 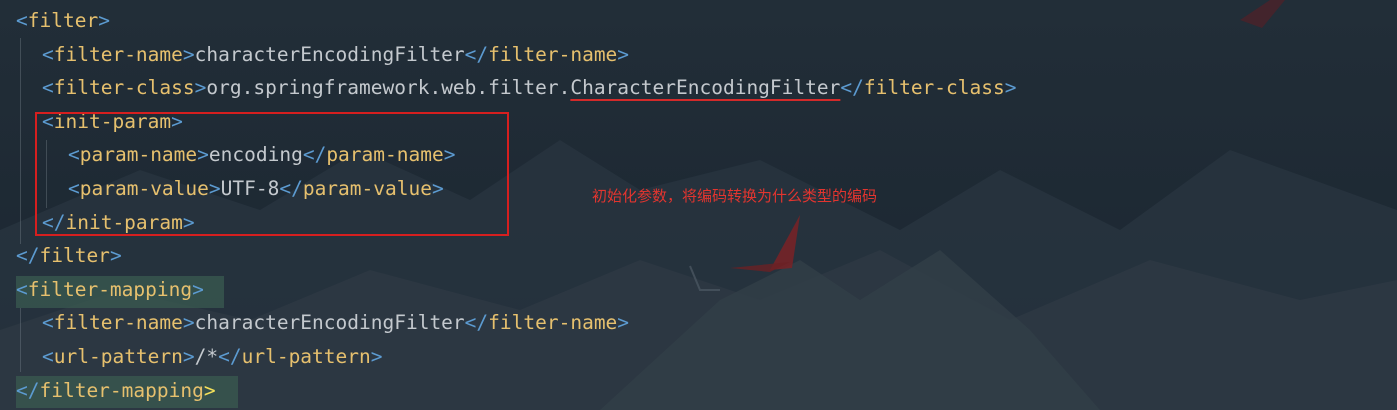 What do you see at coordinates (206, 356) in the screenshot?
I see `element-text: /*` at bounding box center [206, 356].